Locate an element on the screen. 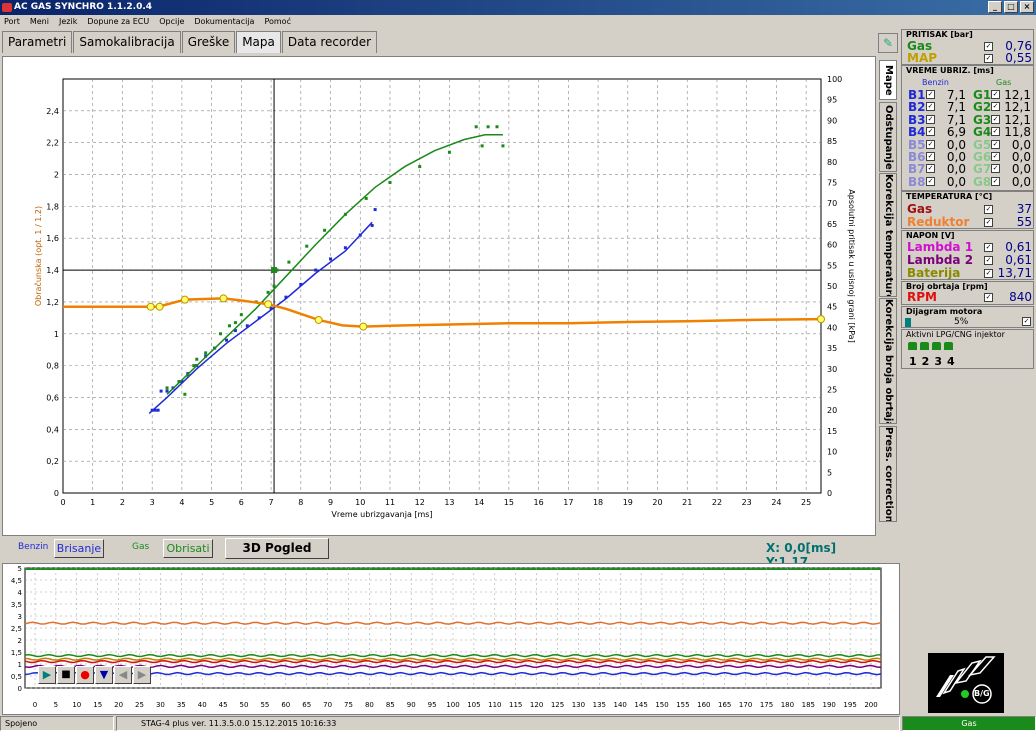 The width and height of the screenshot is (1036, 731). rpm-group: Broj obrtaja [rpm] RPM ✓ 840 is located at coordinates (967, 293).